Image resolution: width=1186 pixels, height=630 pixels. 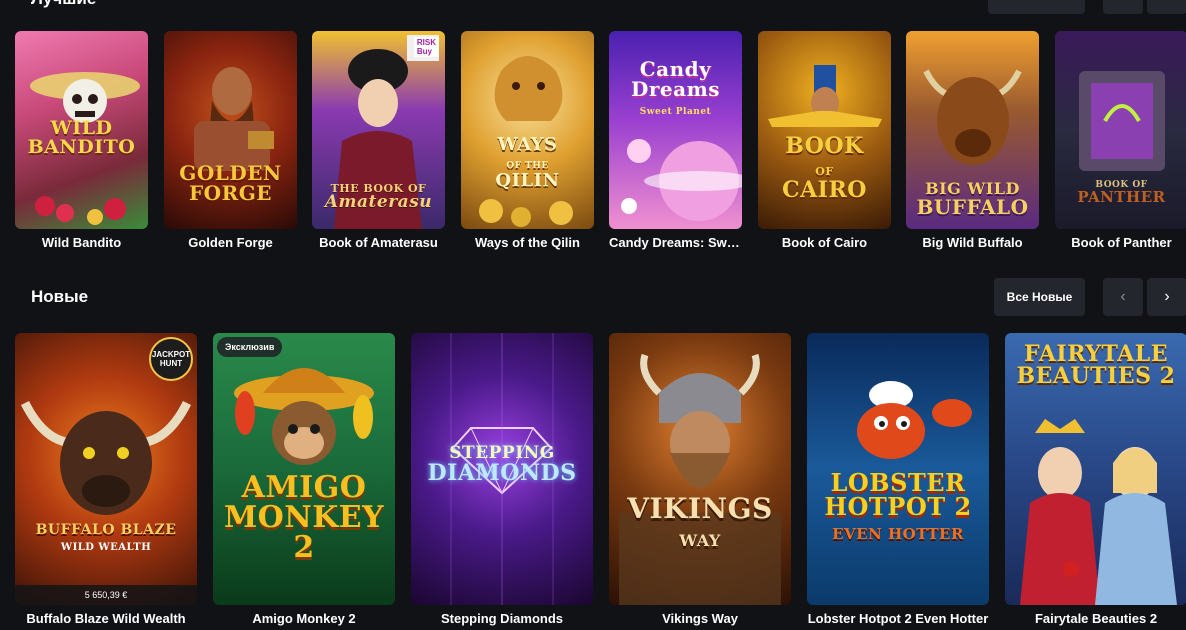 What do you see at coordinates (898, 534) in the screenshot?
I see `game-logo-sub: EVEN HOTTER` at bounding box center [898, 534].